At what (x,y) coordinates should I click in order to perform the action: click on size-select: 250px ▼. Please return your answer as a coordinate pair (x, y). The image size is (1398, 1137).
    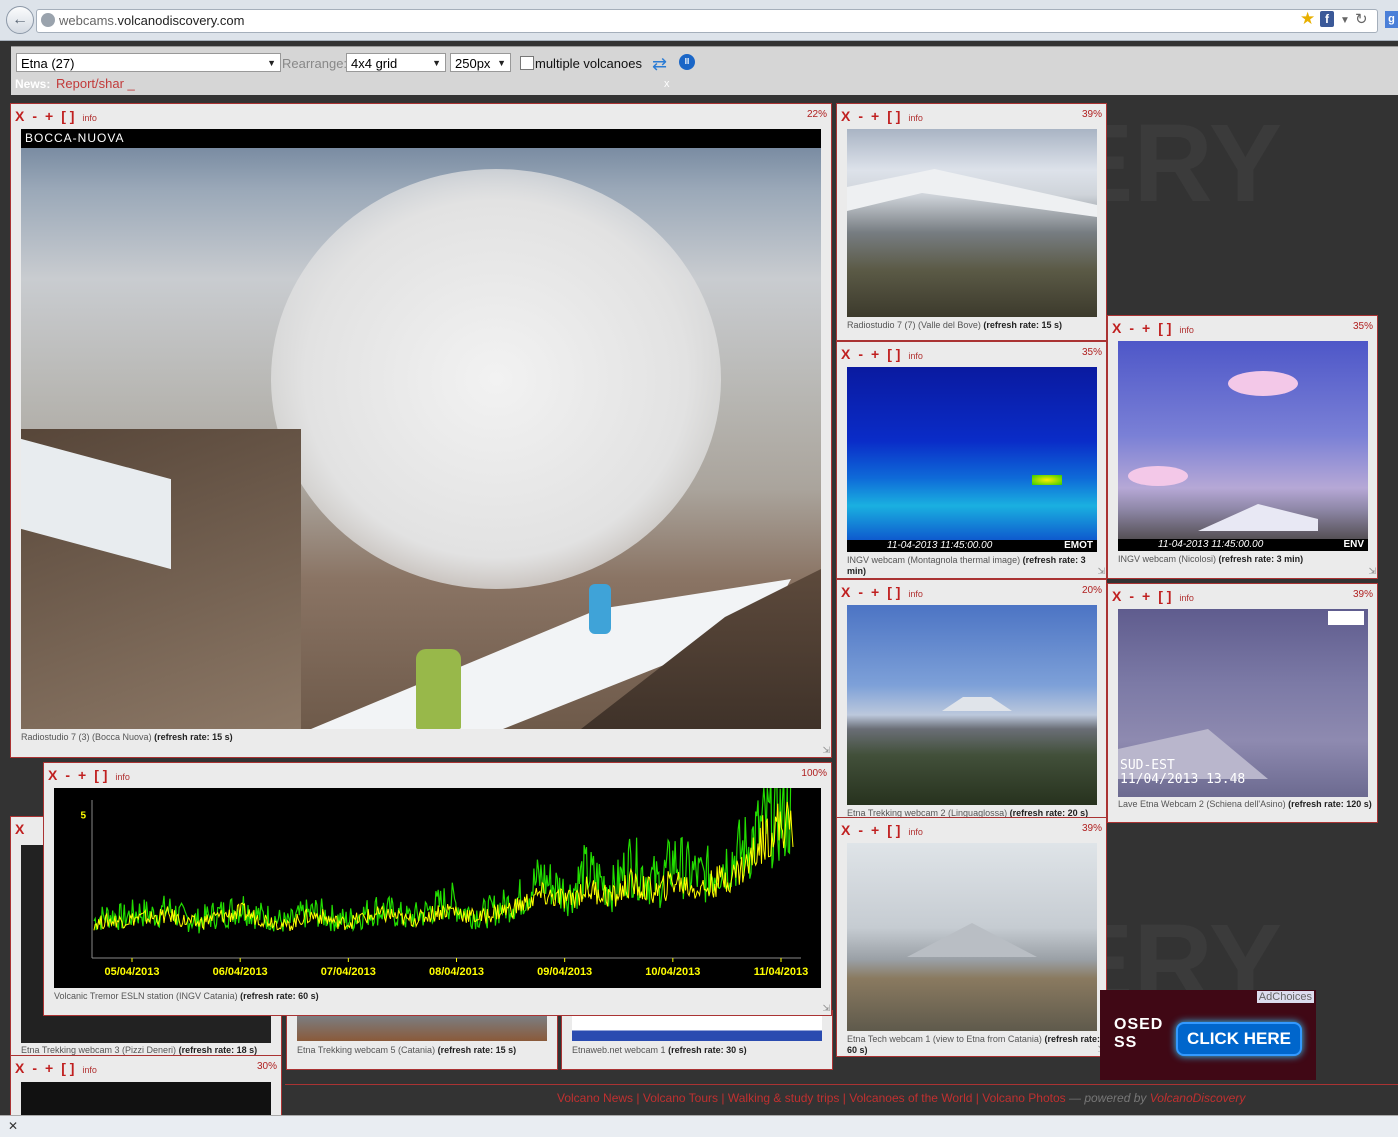
    Looking at the image, I should click on (480, 62).